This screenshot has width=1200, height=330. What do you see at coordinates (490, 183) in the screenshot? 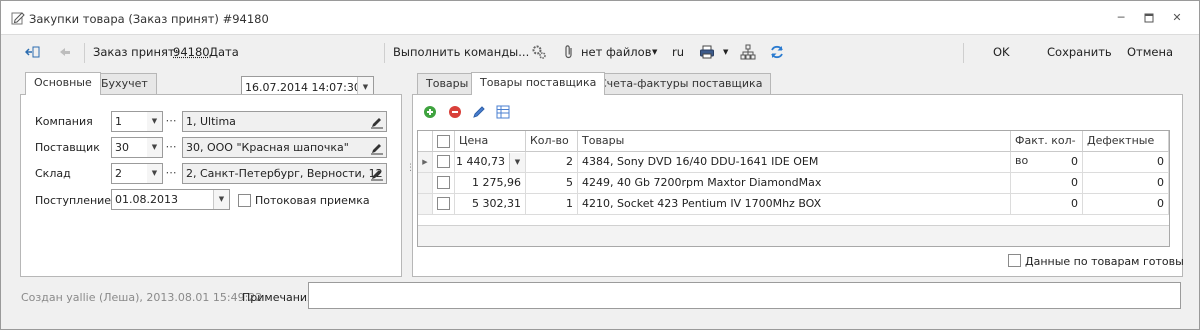
I see `price-cell: 1 275,96` at bounding box center [490, 183].